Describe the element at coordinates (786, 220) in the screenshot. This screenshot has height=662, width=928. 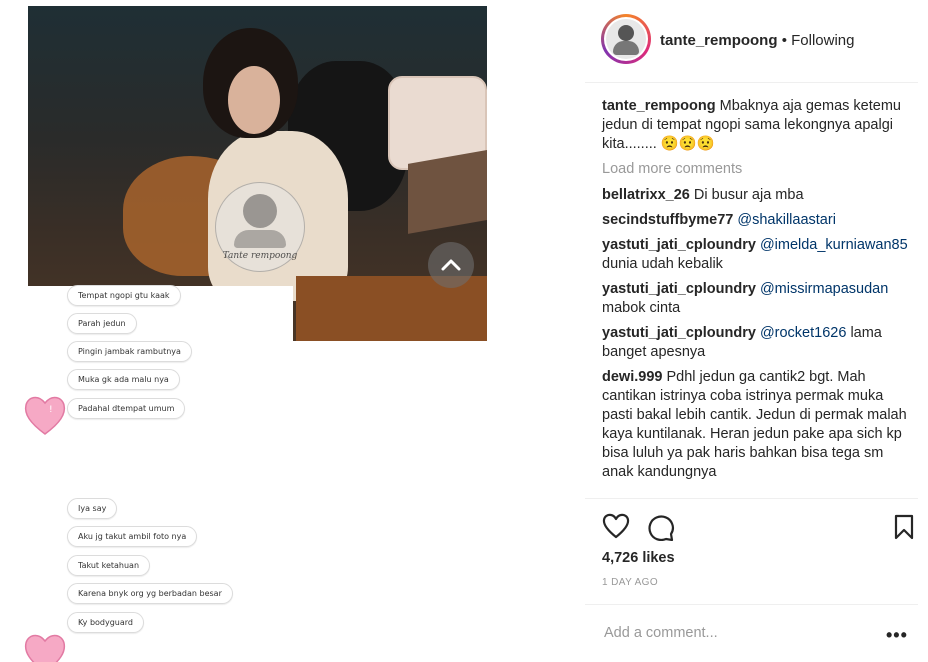
I see `comment-mention: @shakillaastari` at that location.